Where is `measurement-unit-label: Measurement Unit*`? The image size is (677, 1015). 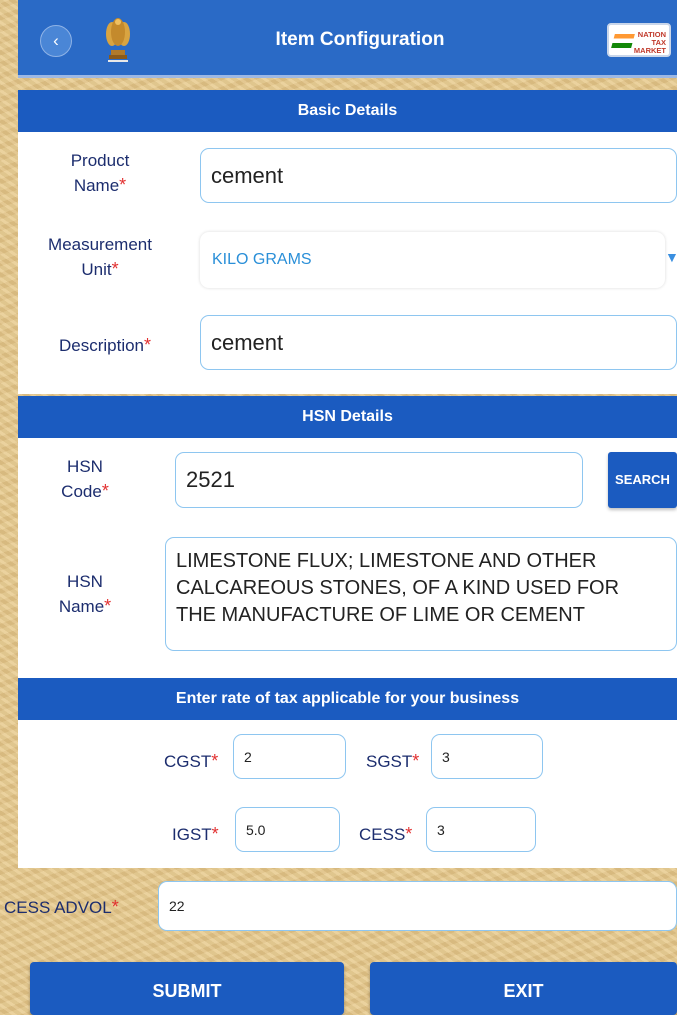
measurement-unit-label: Measurement Unit* is located at coordinates (100, 257).